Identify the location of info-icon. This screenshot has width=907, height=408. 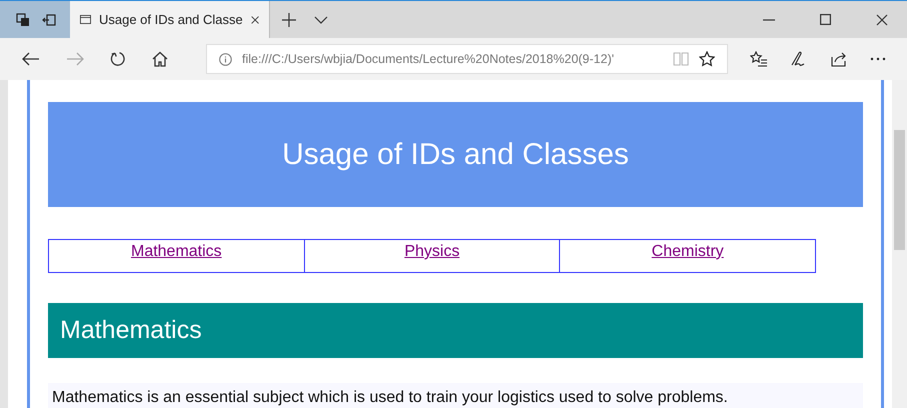
(225, 59).